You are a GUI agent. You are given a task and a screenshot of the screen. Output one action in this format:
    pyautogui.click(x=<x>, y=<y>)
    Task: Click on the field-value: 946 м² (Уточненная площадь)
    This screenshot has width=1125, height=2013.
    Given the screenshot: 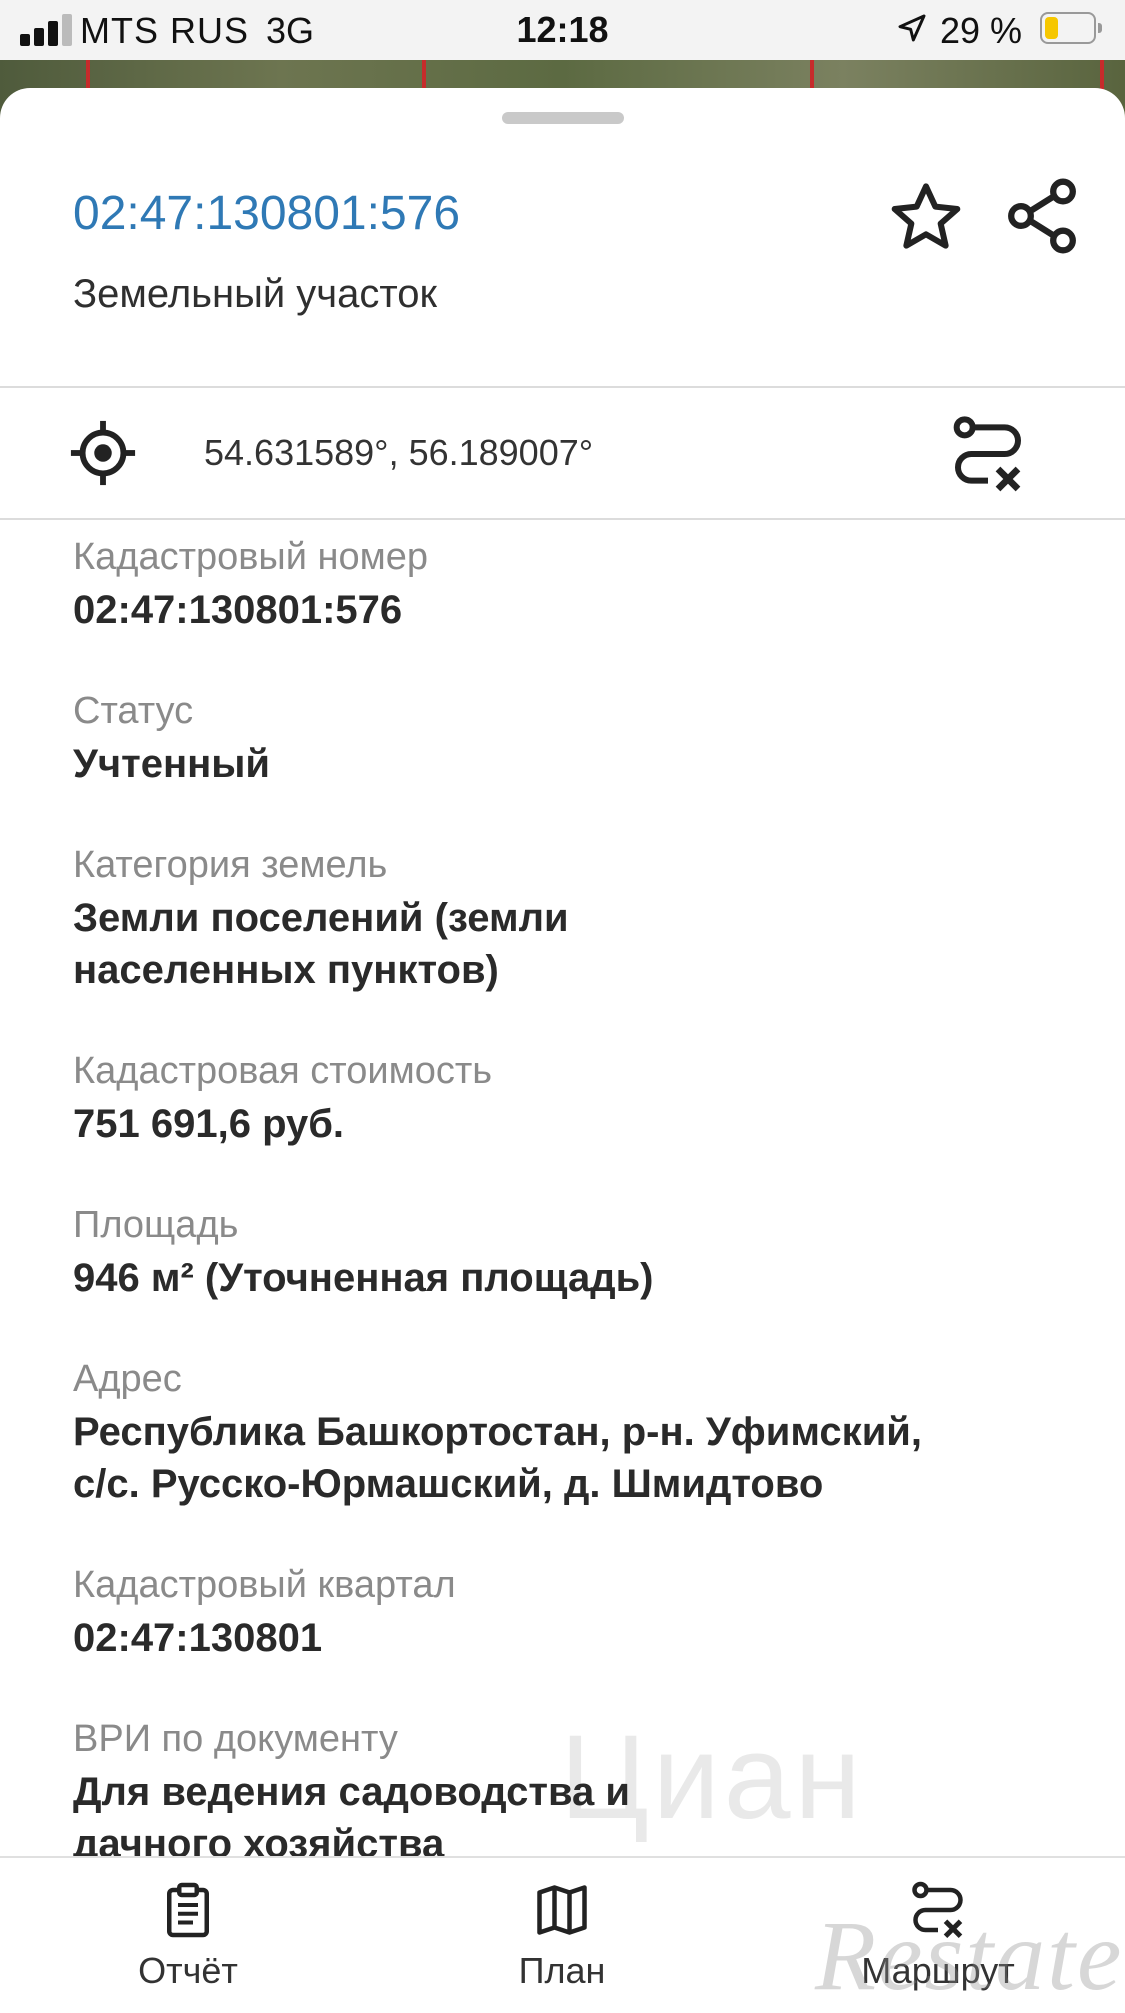 What is the action you would take?
    pyautogui.click(x=363, y=1278)
    